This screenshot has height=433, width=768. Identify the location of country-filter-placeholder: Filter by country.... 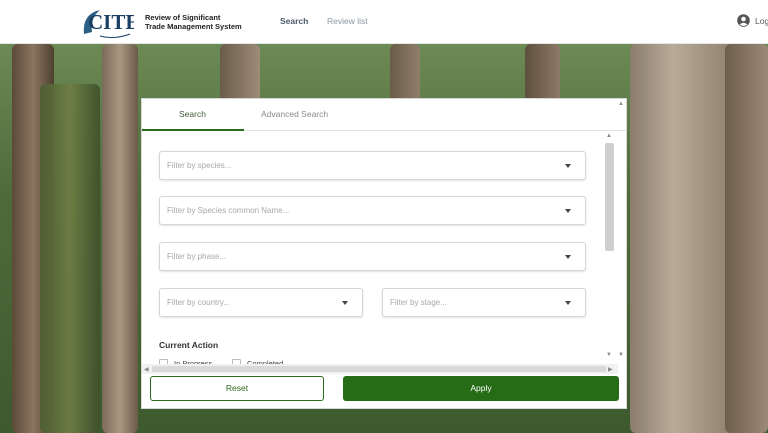
(198, 302).